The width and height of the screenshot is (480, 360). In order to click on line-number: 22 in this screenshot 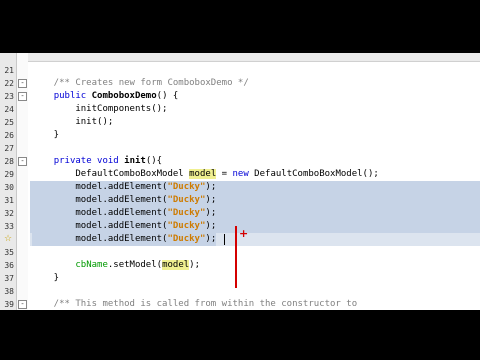, I will do `click(9, 83)`.